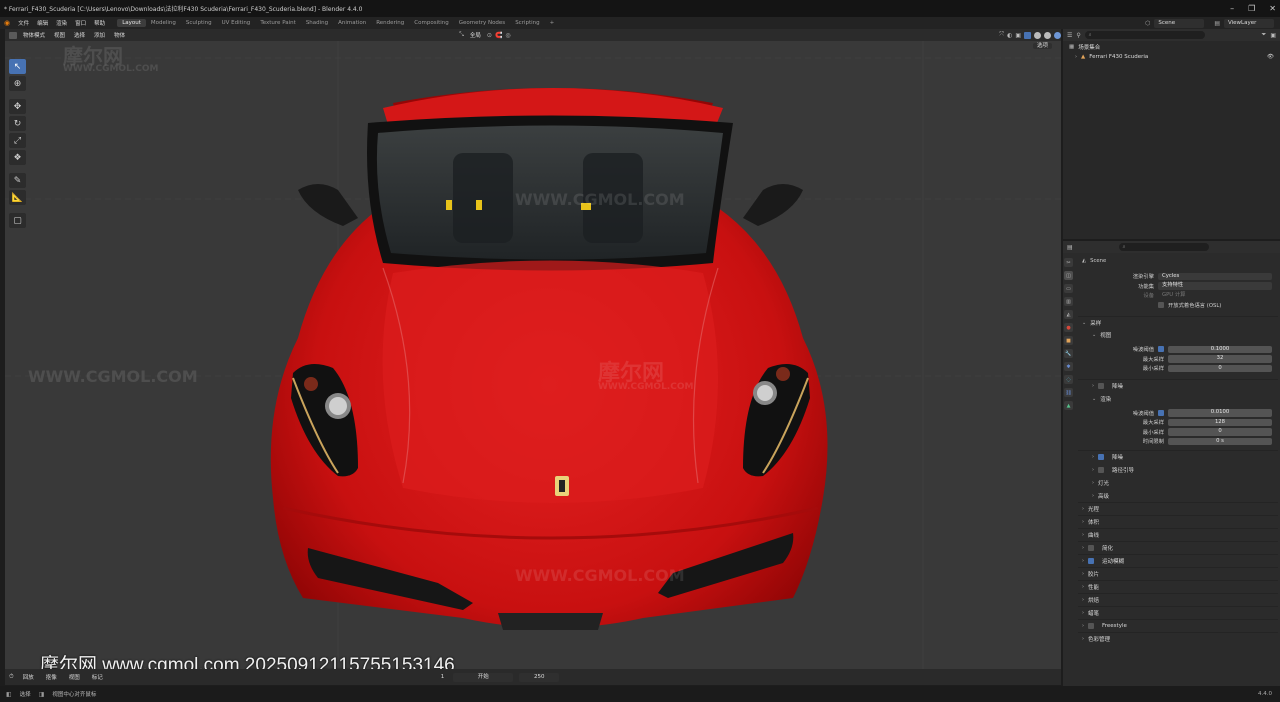 The height and width of the screenshot is (702, 1280). What do you see at coordinates (552, 23) in the screenshot?
I see `add-workspace-button: +` at bounding box center [552, 23].